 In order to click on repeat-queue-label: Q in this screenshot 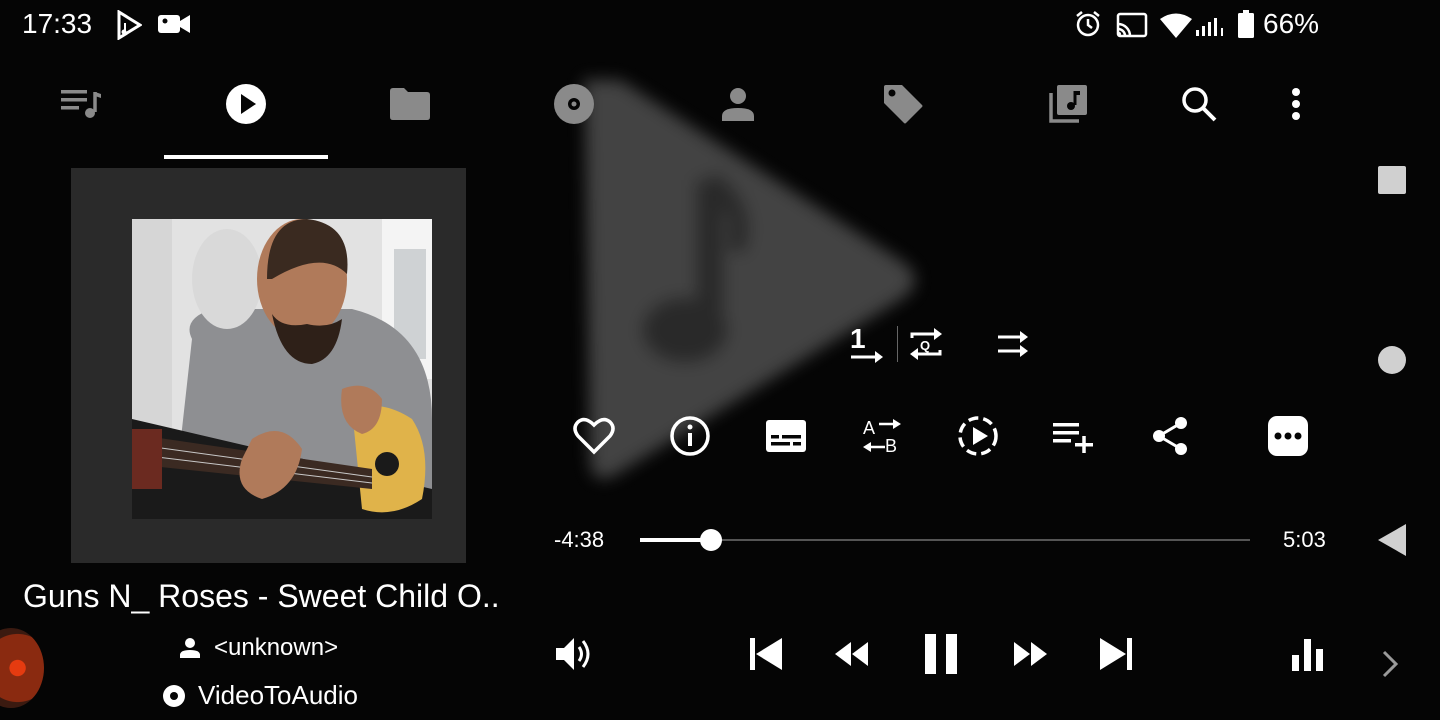, I will do `click(925, 345)`.